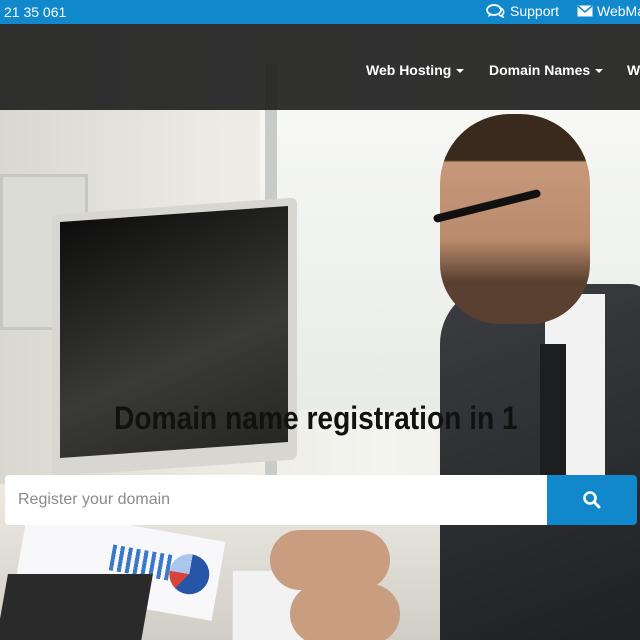 The height and width of the screenshot is (640, 640). Describe the element at coordinates (189, 574) in the screenshot. I see `hero-paper-pie` at that location.